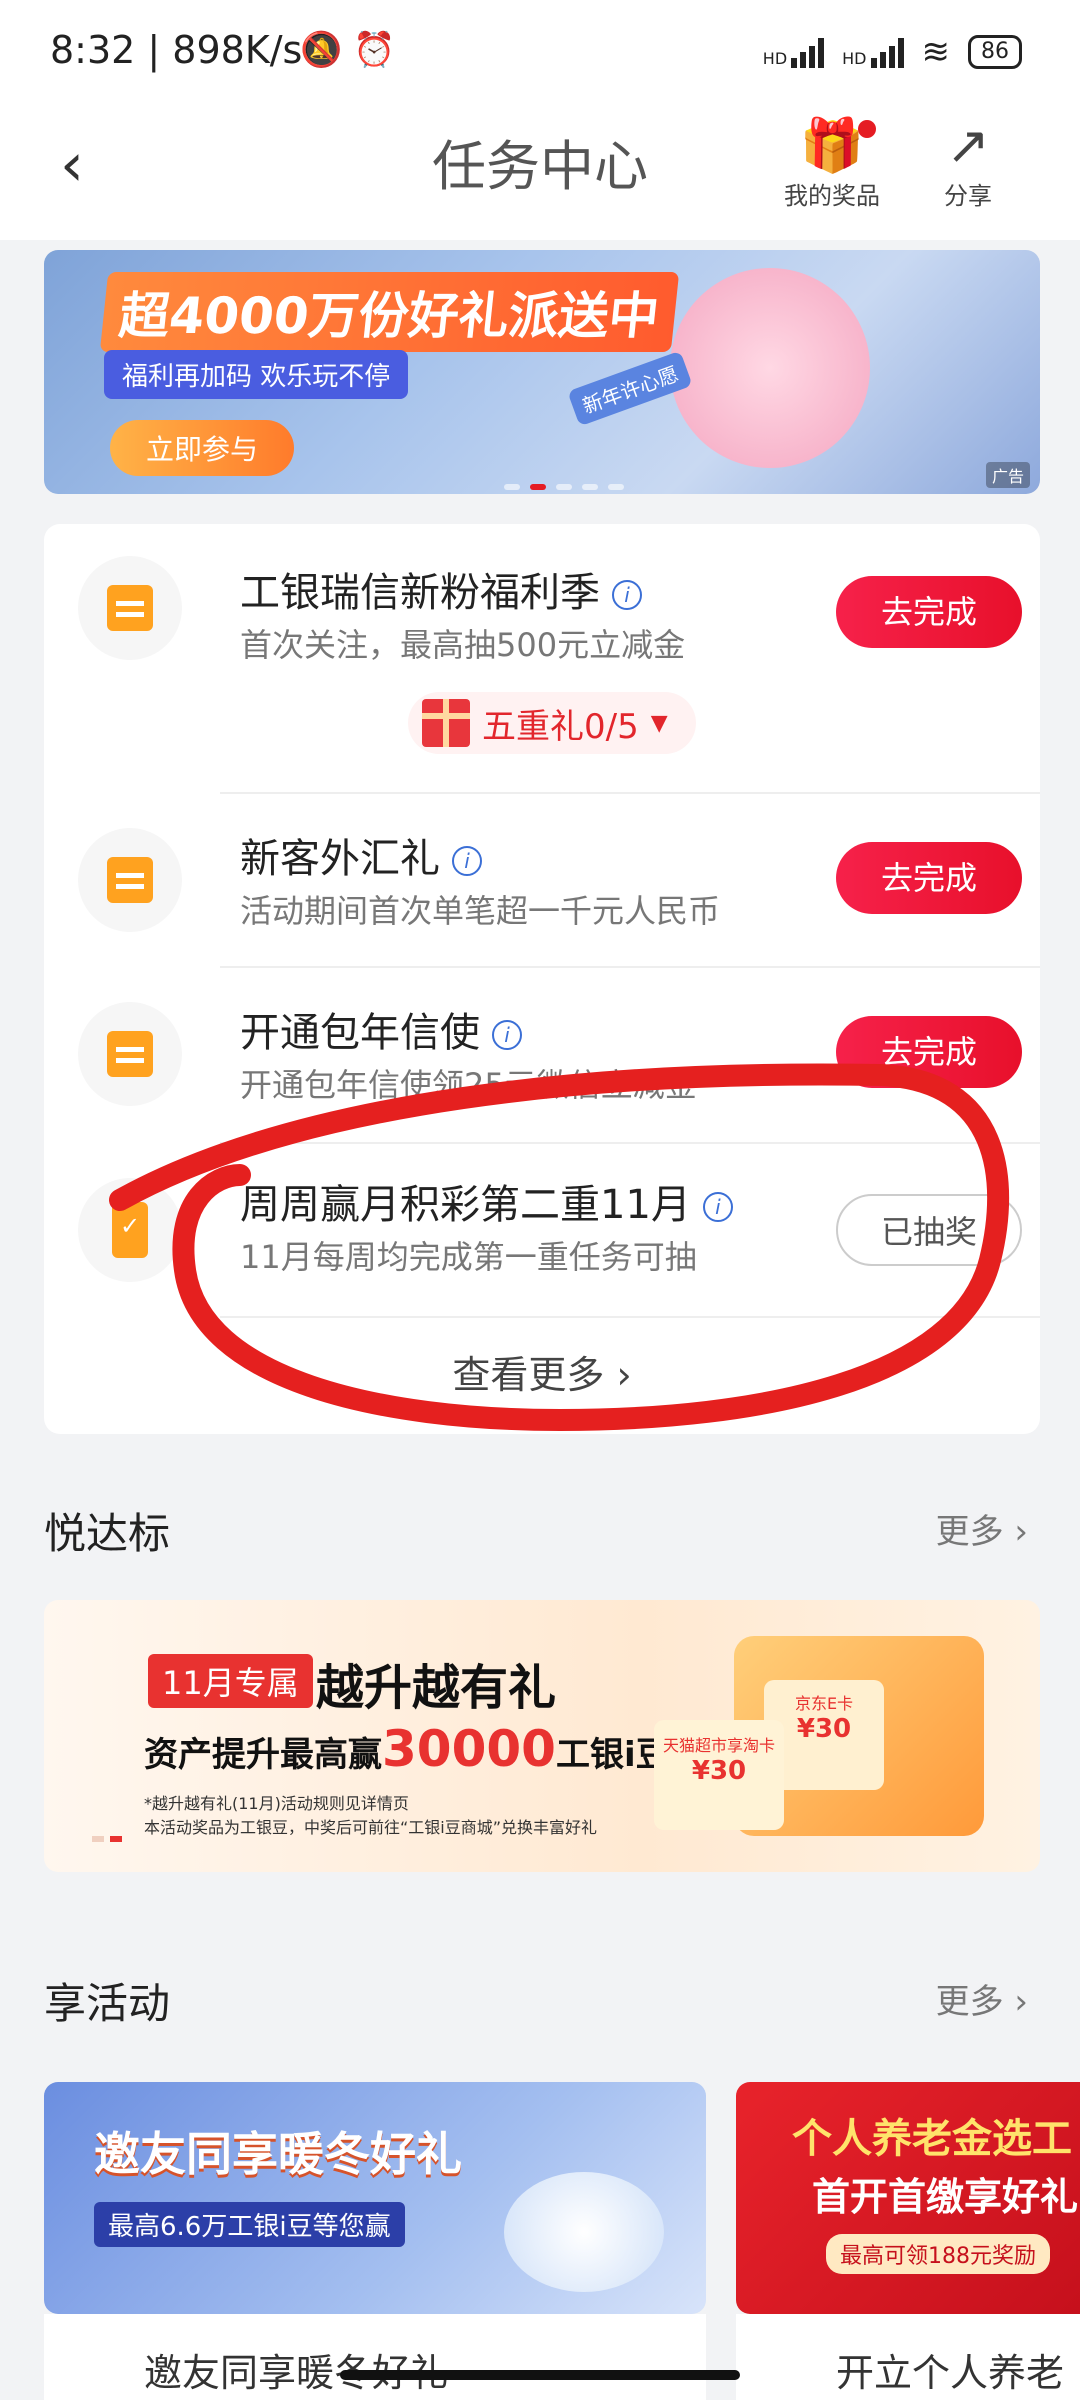 Image resolution: width=1080 pixels, height=2400 pixels. What do you see at coordinates (375, 2198) in the screenshot?
I see `activity-card-invite: 邀友同享暖冬好礼 最高6.6万工银i豆等您赢` at bounding box center [375, 2198].